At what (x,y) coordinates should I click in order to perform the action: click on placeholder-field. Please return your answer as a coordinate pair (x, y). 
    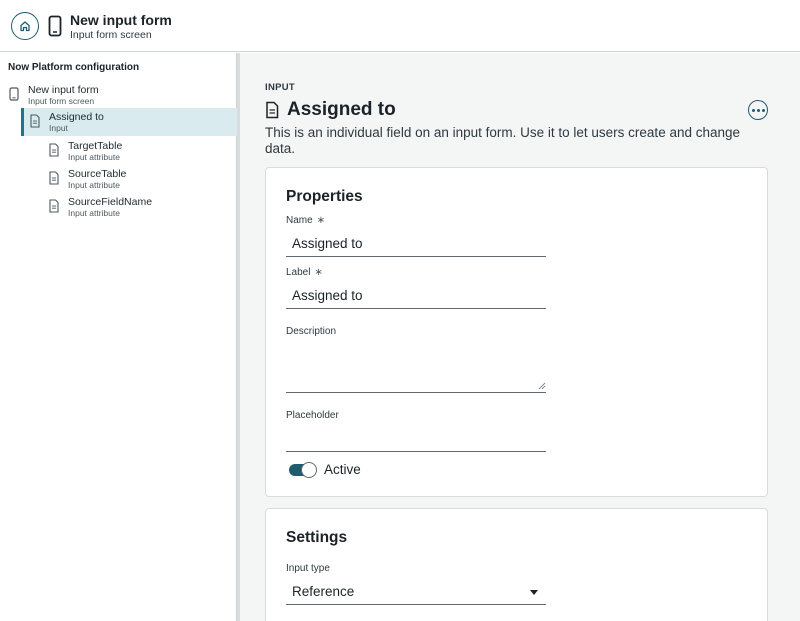
    Looking at the image, I should click on (416, 439).